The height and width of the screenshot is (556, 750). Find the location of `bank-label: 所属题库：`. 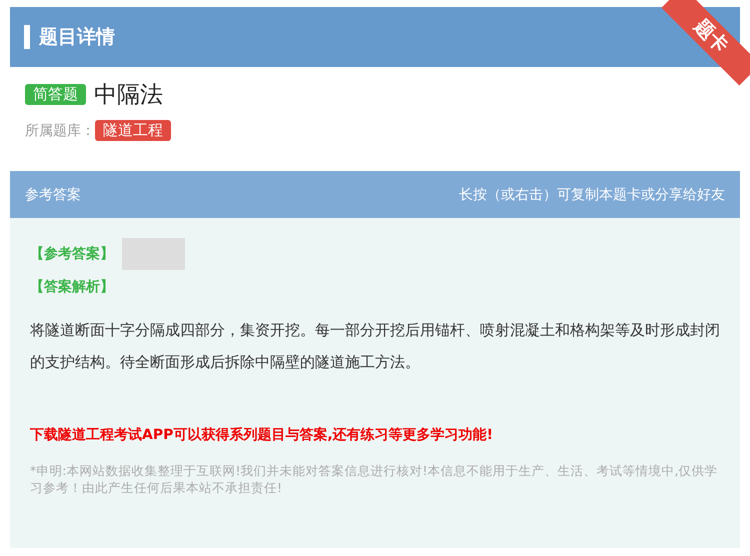

bank-label: 所属题库： is located at coordinates (60, 131).